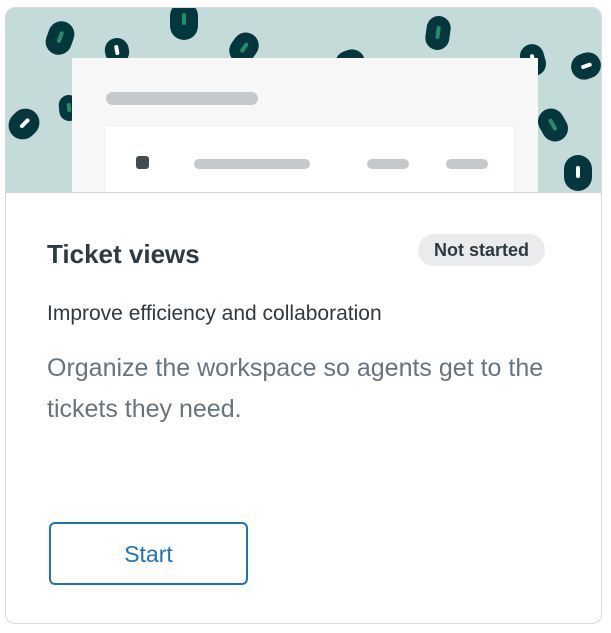 The width and height of the screenshot is (611, 633). I want to click on start-button: Start, so click(148, 553).